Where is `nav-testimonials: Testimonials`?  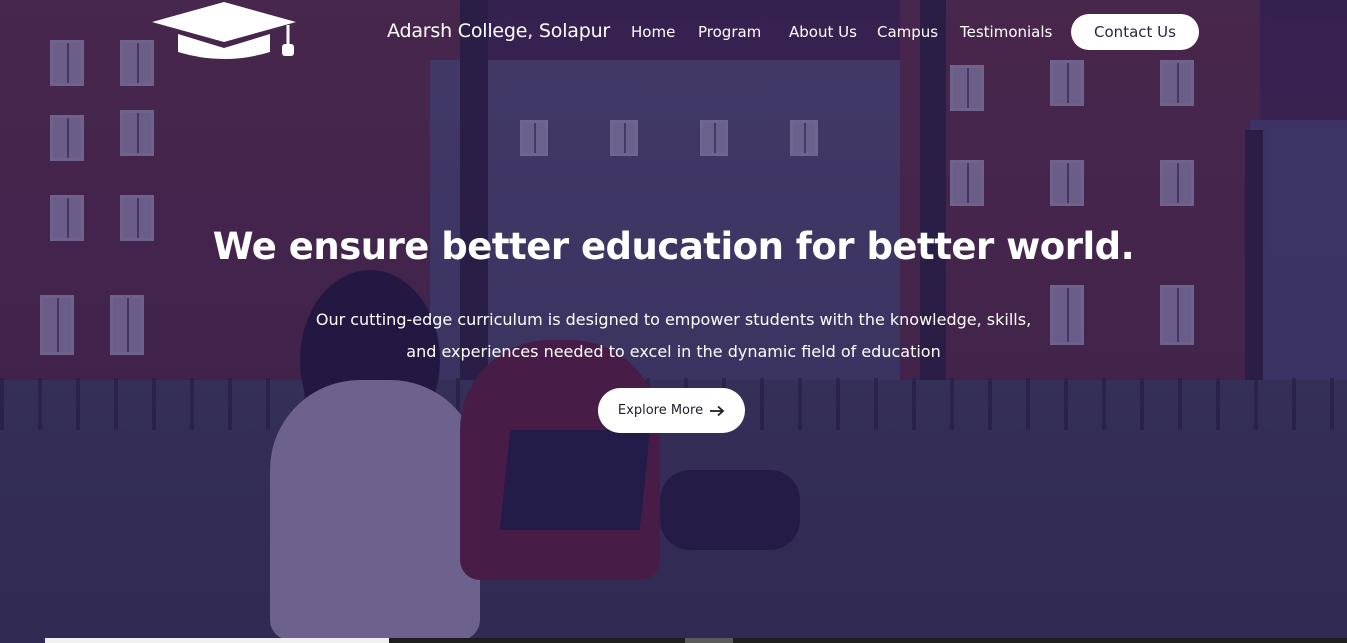
nav-testimonials: Testimonials is located at coordinates (1006, 32).